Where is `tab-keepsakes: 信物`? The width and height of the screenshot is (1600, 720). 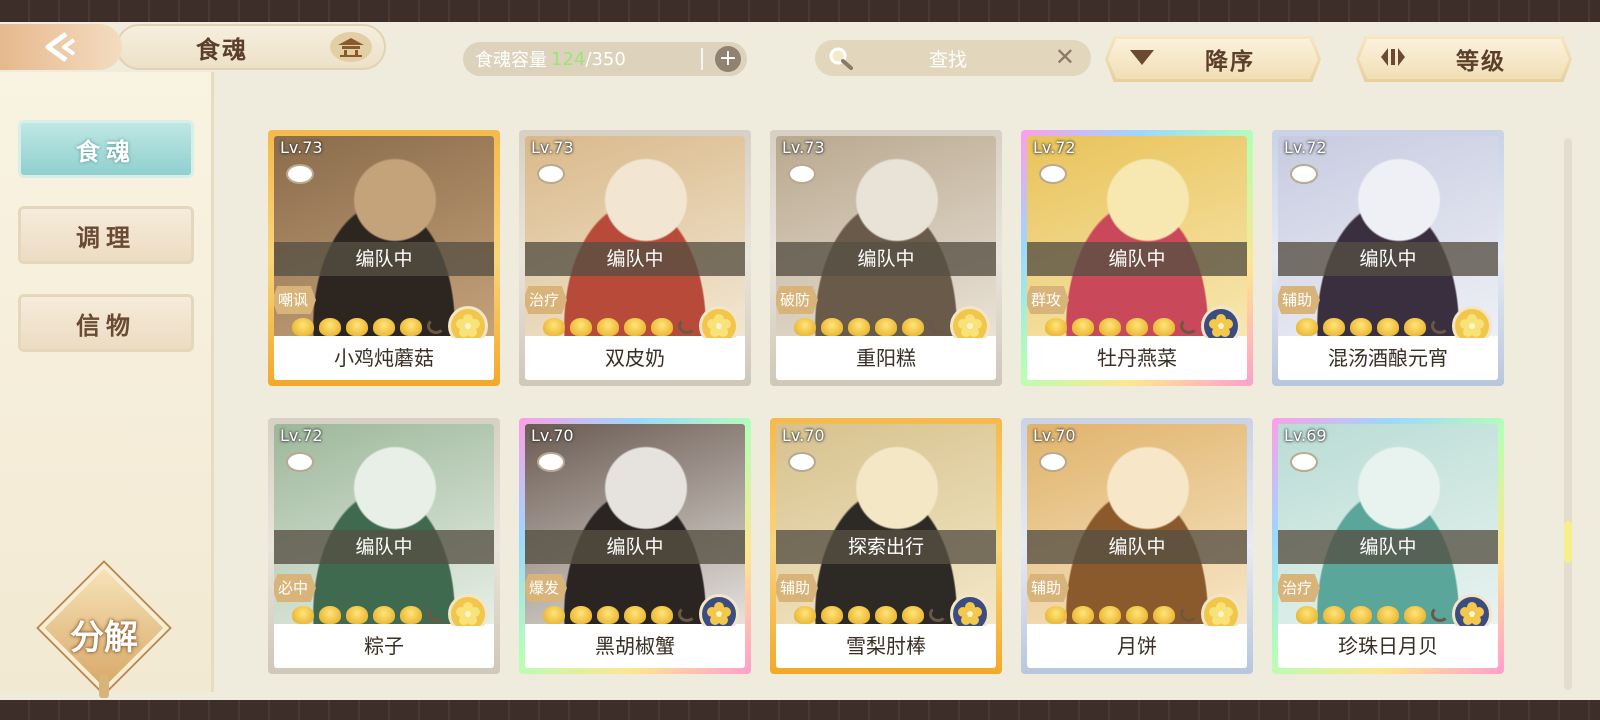
tab-keepsakes: 信物 is located at coordinates (106, 323).